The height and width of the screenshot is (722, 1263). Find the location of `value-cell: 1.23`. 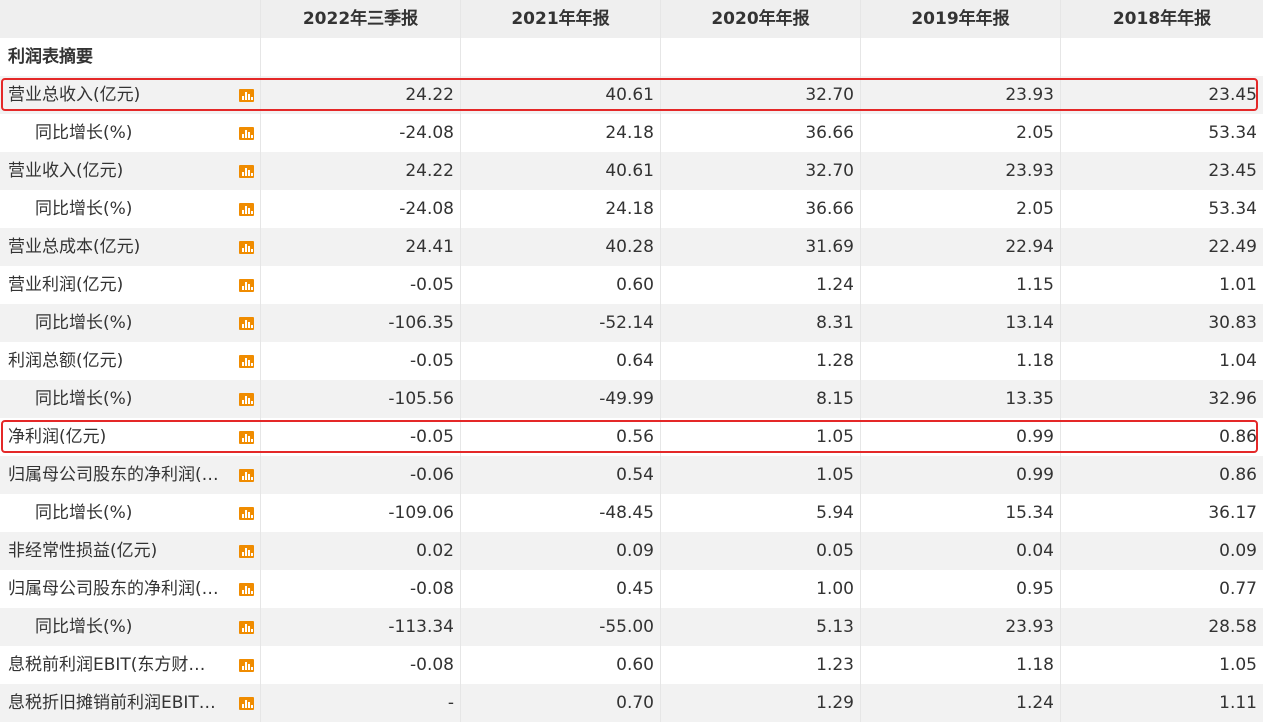

value-cell: 1.23 is located at coordinates (761, 665).